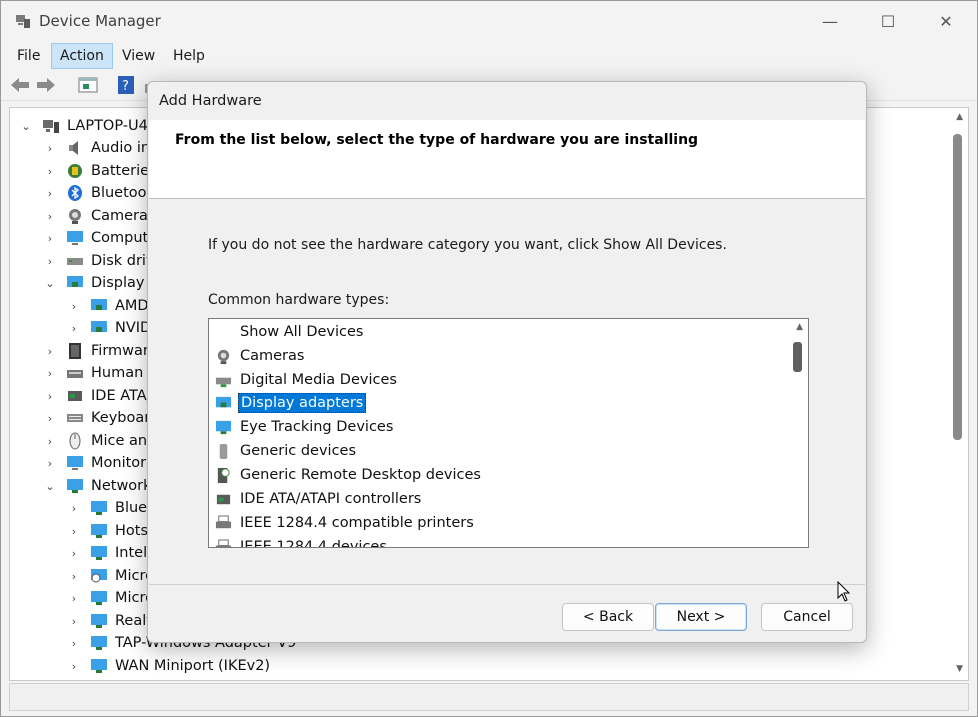  Describe the element at coordinates (101, 418) in the screenshot. I see `tree-item-keyboards: › Keyboard` at that location.